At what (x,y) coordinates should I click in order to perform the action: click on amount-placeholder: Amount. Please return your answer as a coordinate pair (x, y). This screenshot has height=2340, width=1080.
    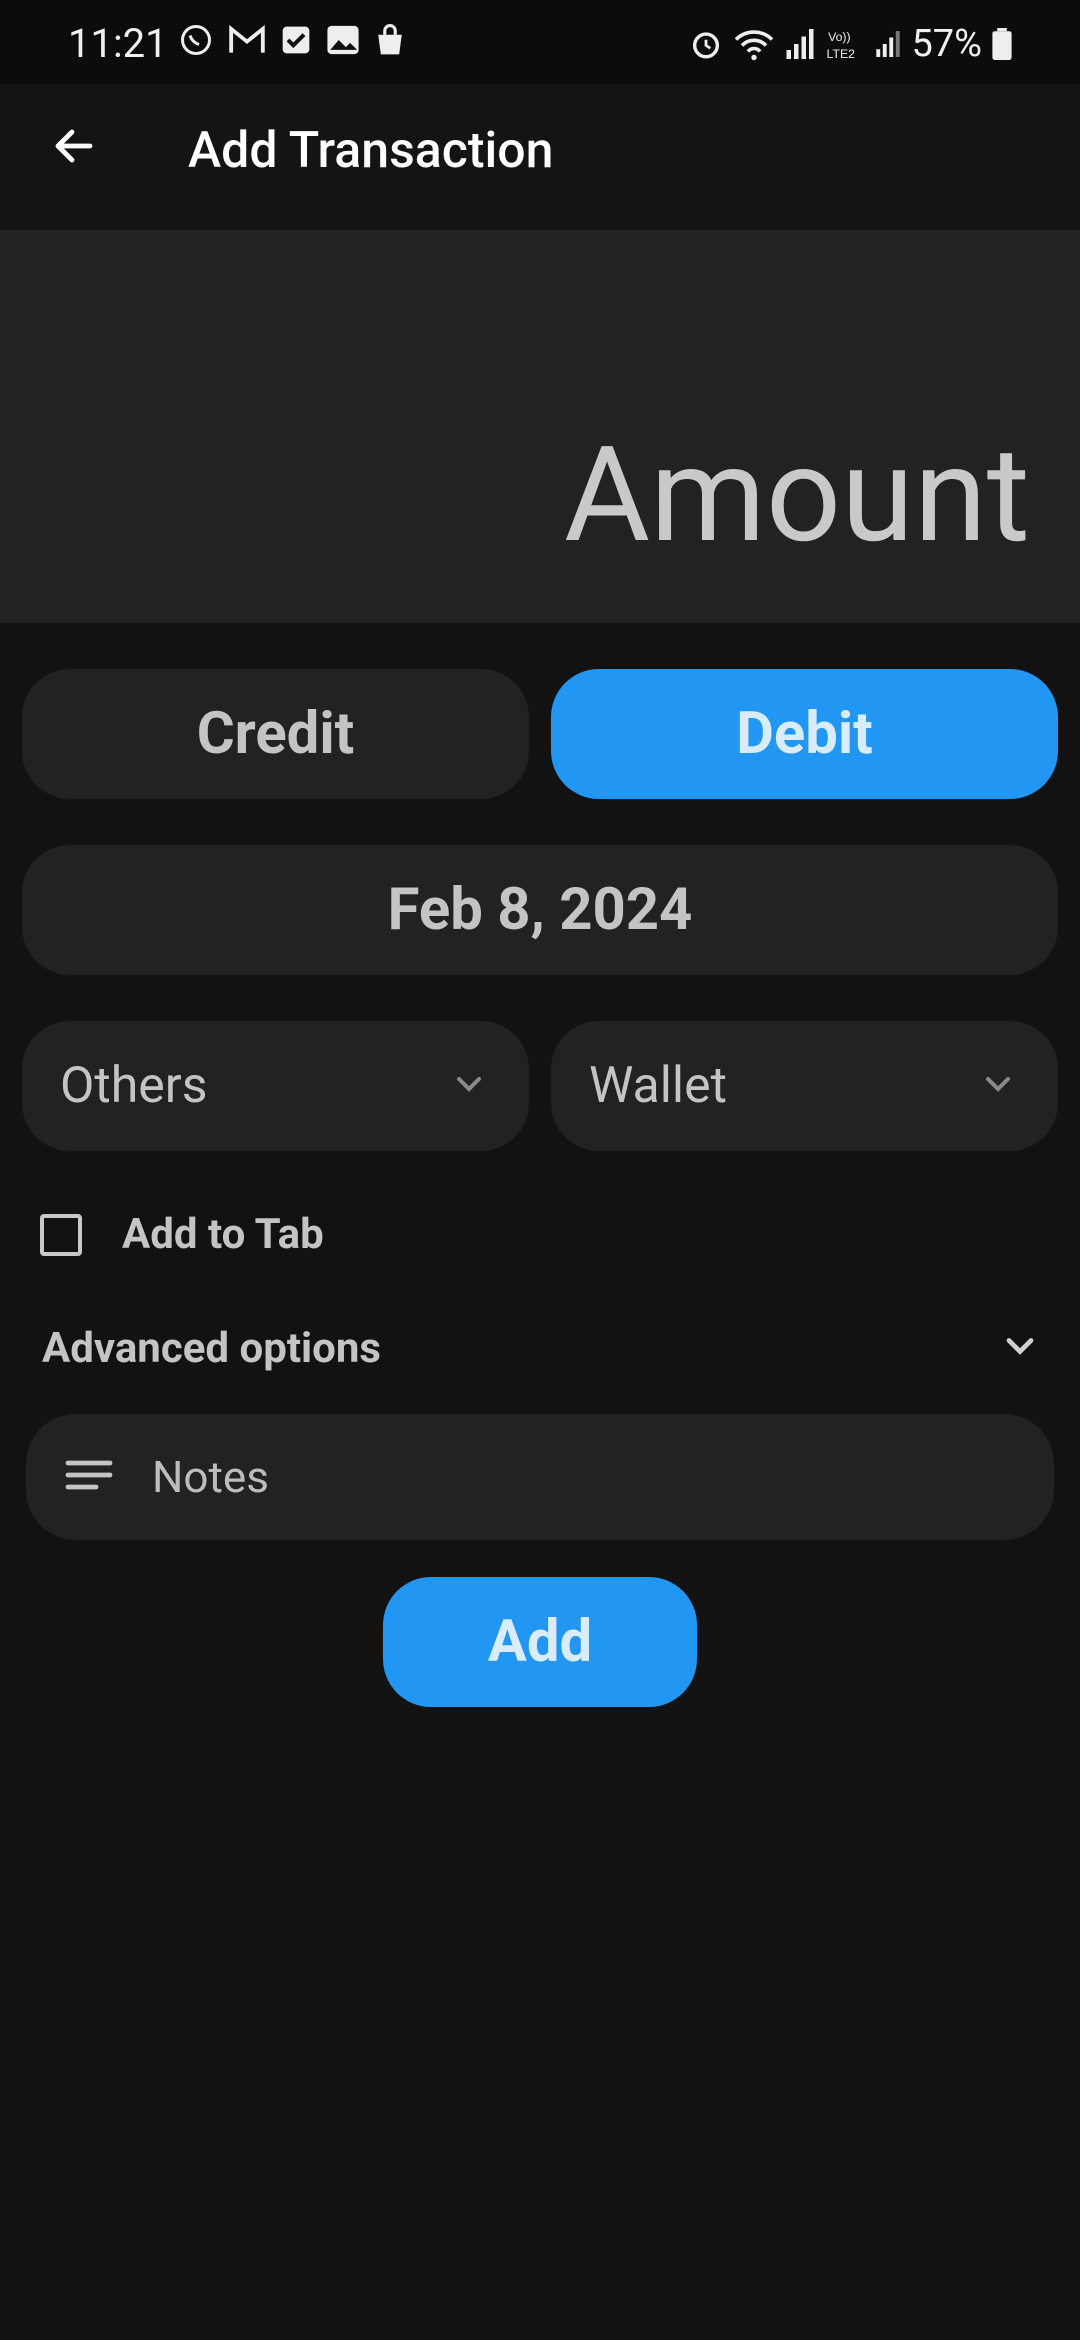
    Looking at the image, I should click on (797, 496).